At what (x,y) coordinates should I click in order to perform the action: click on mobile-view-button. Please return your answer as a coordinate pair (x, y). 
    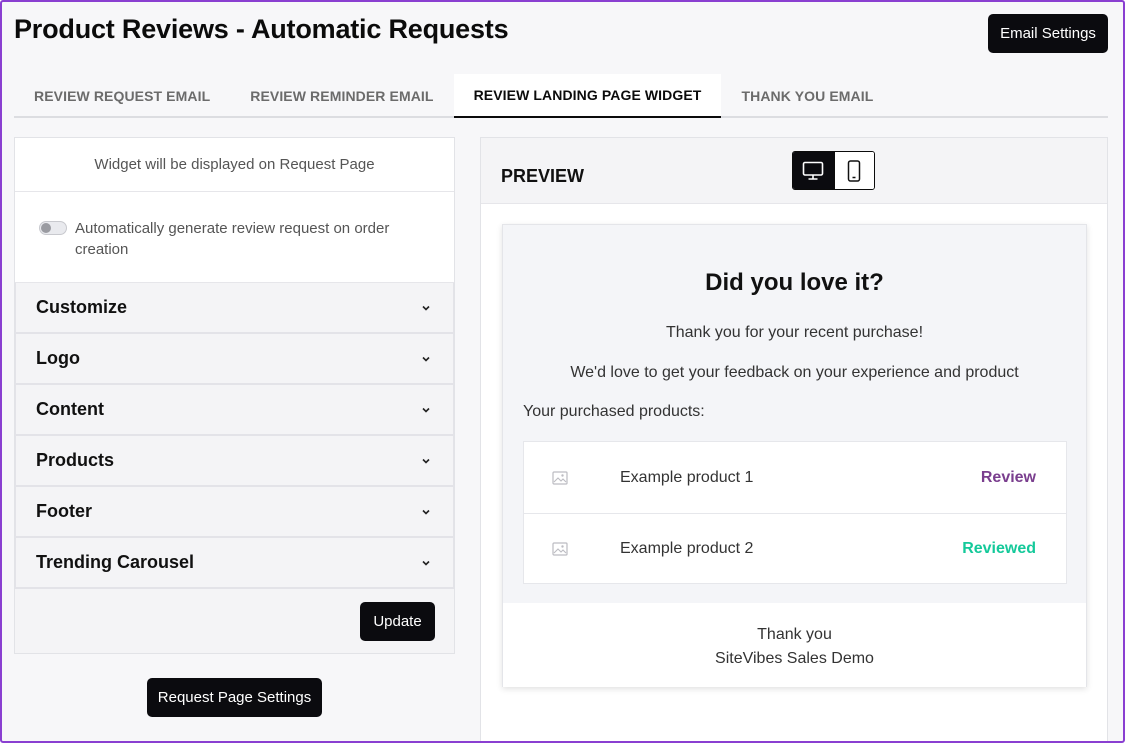
    Looking at the image, I should click on (853, 170).